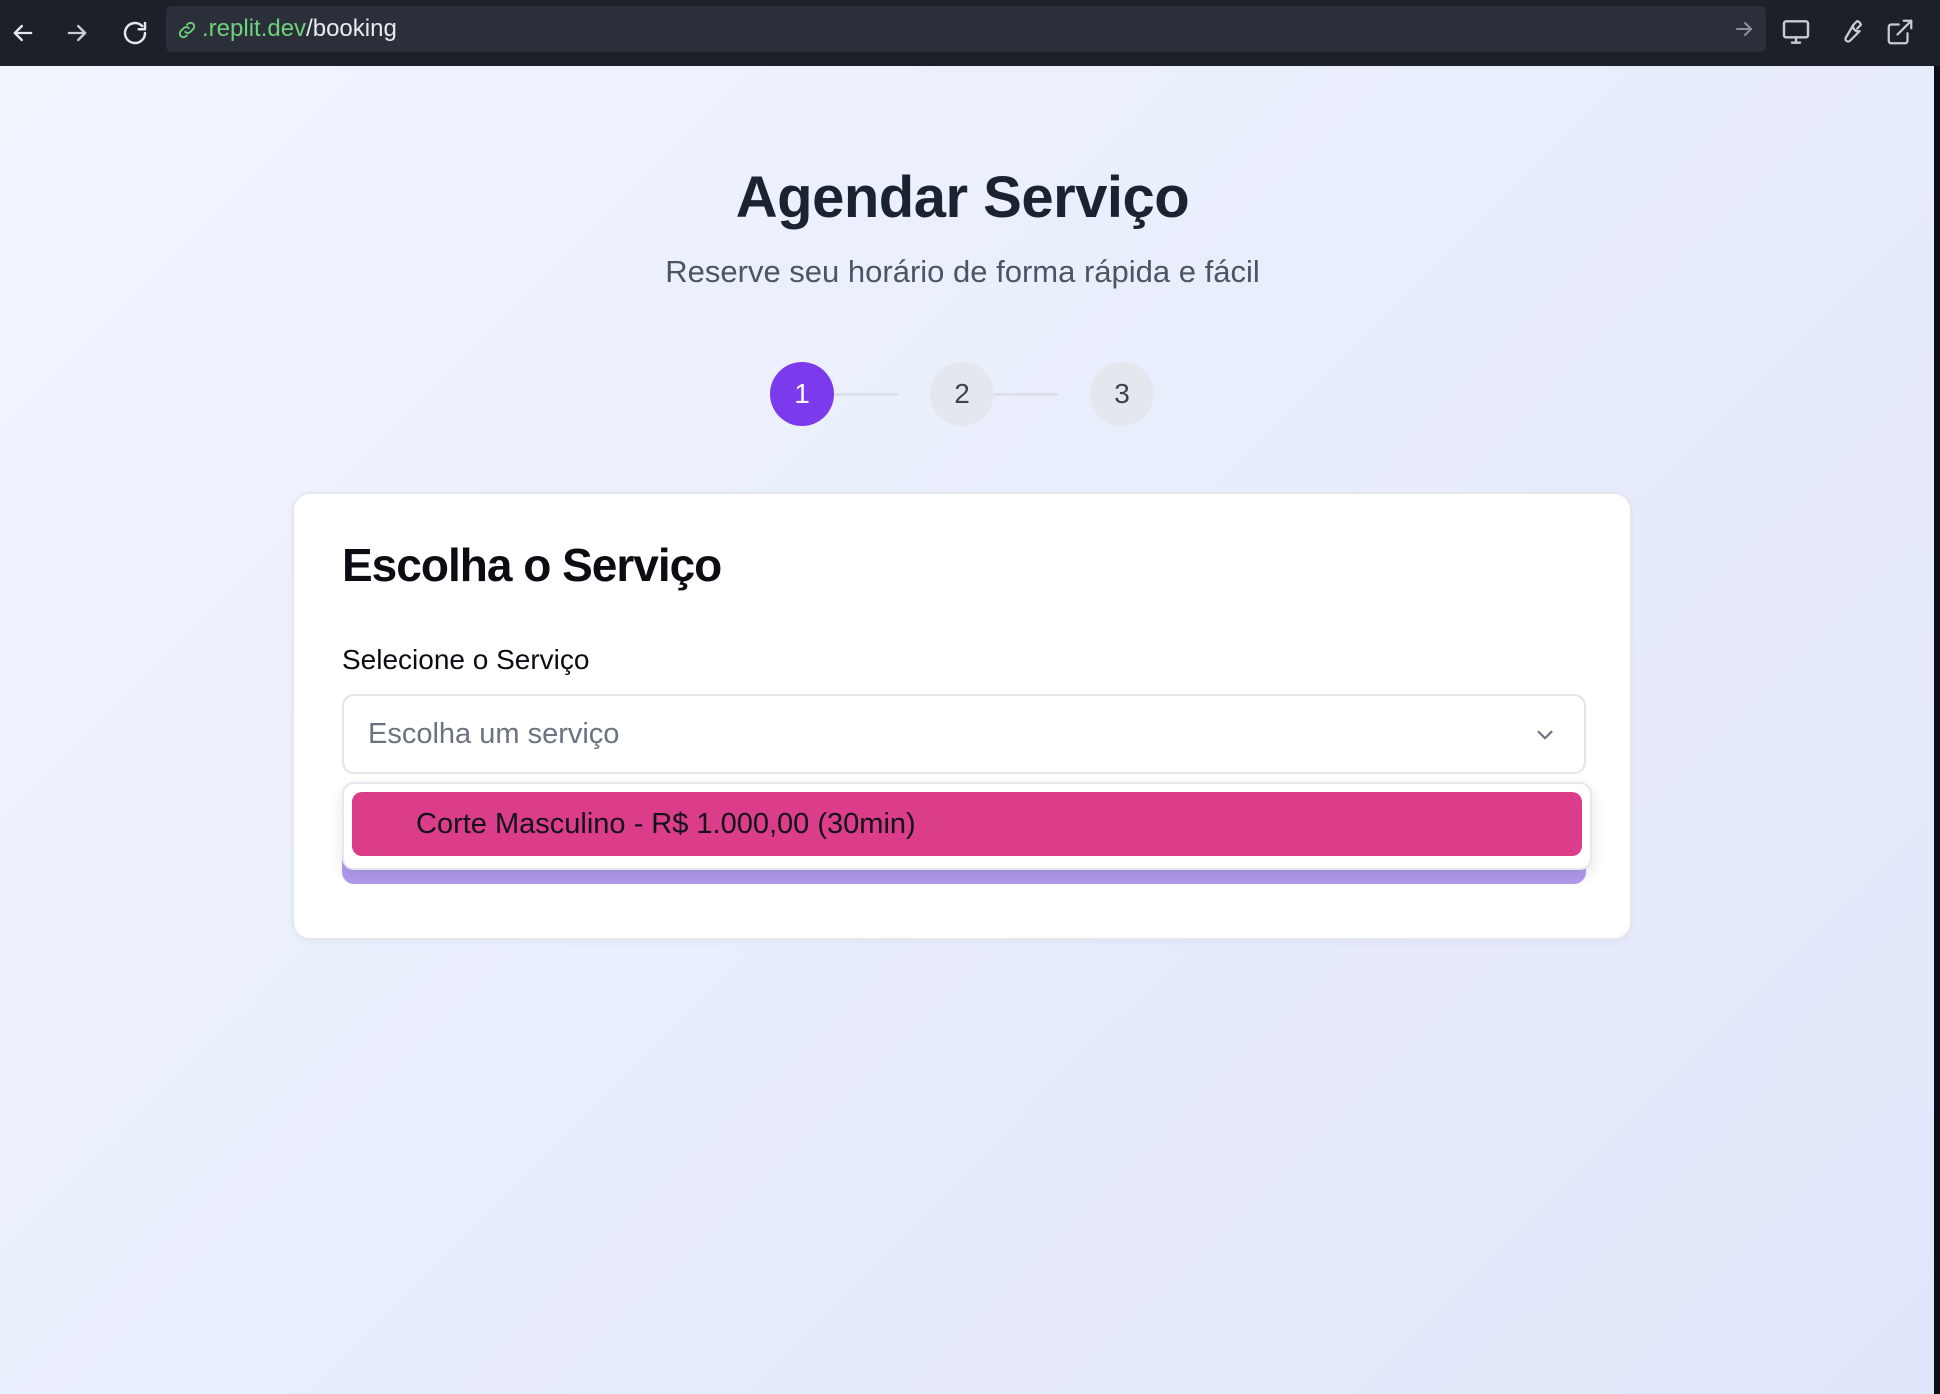 This screenshot has height=1394, width=1940. I want to click on service-select: Escolha um serviço, so click(964, 734).